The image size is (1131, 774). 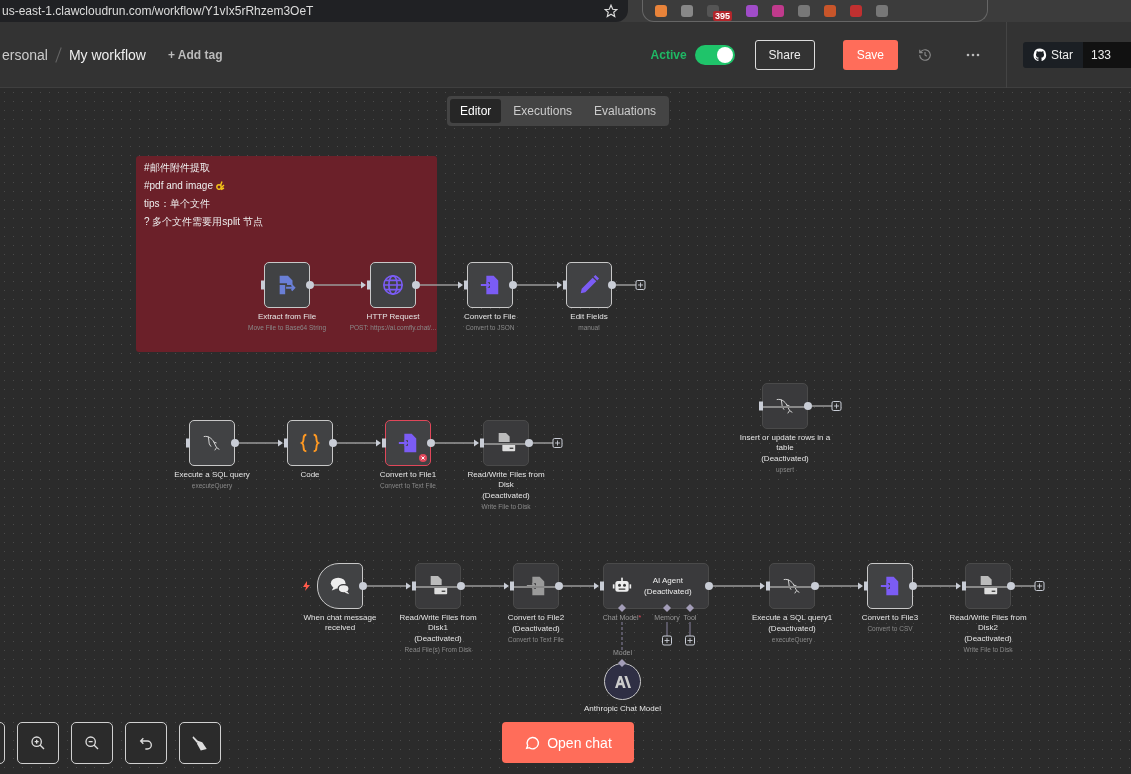 I want to click on node-title: Convert to File1, so click(x=408, y=475).